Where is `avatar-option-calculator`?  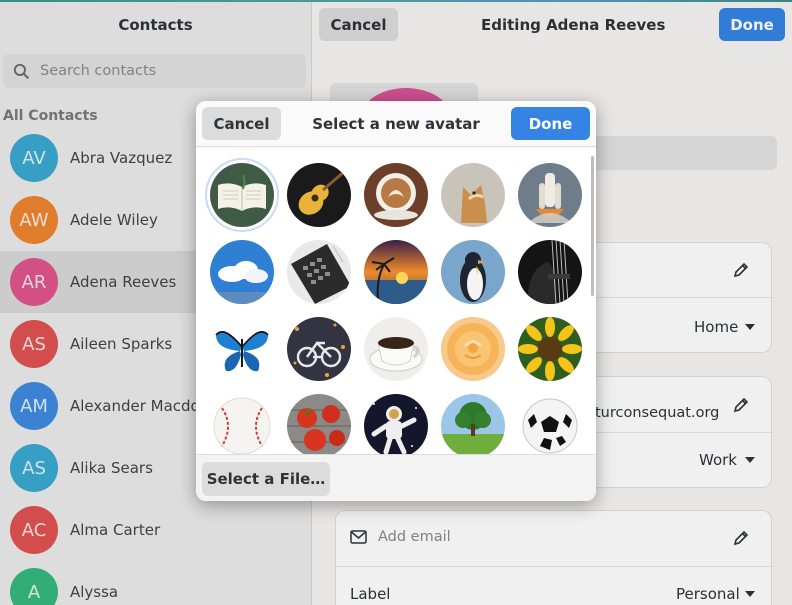
avatar-option-calculator is located at coordinates (319, 272).